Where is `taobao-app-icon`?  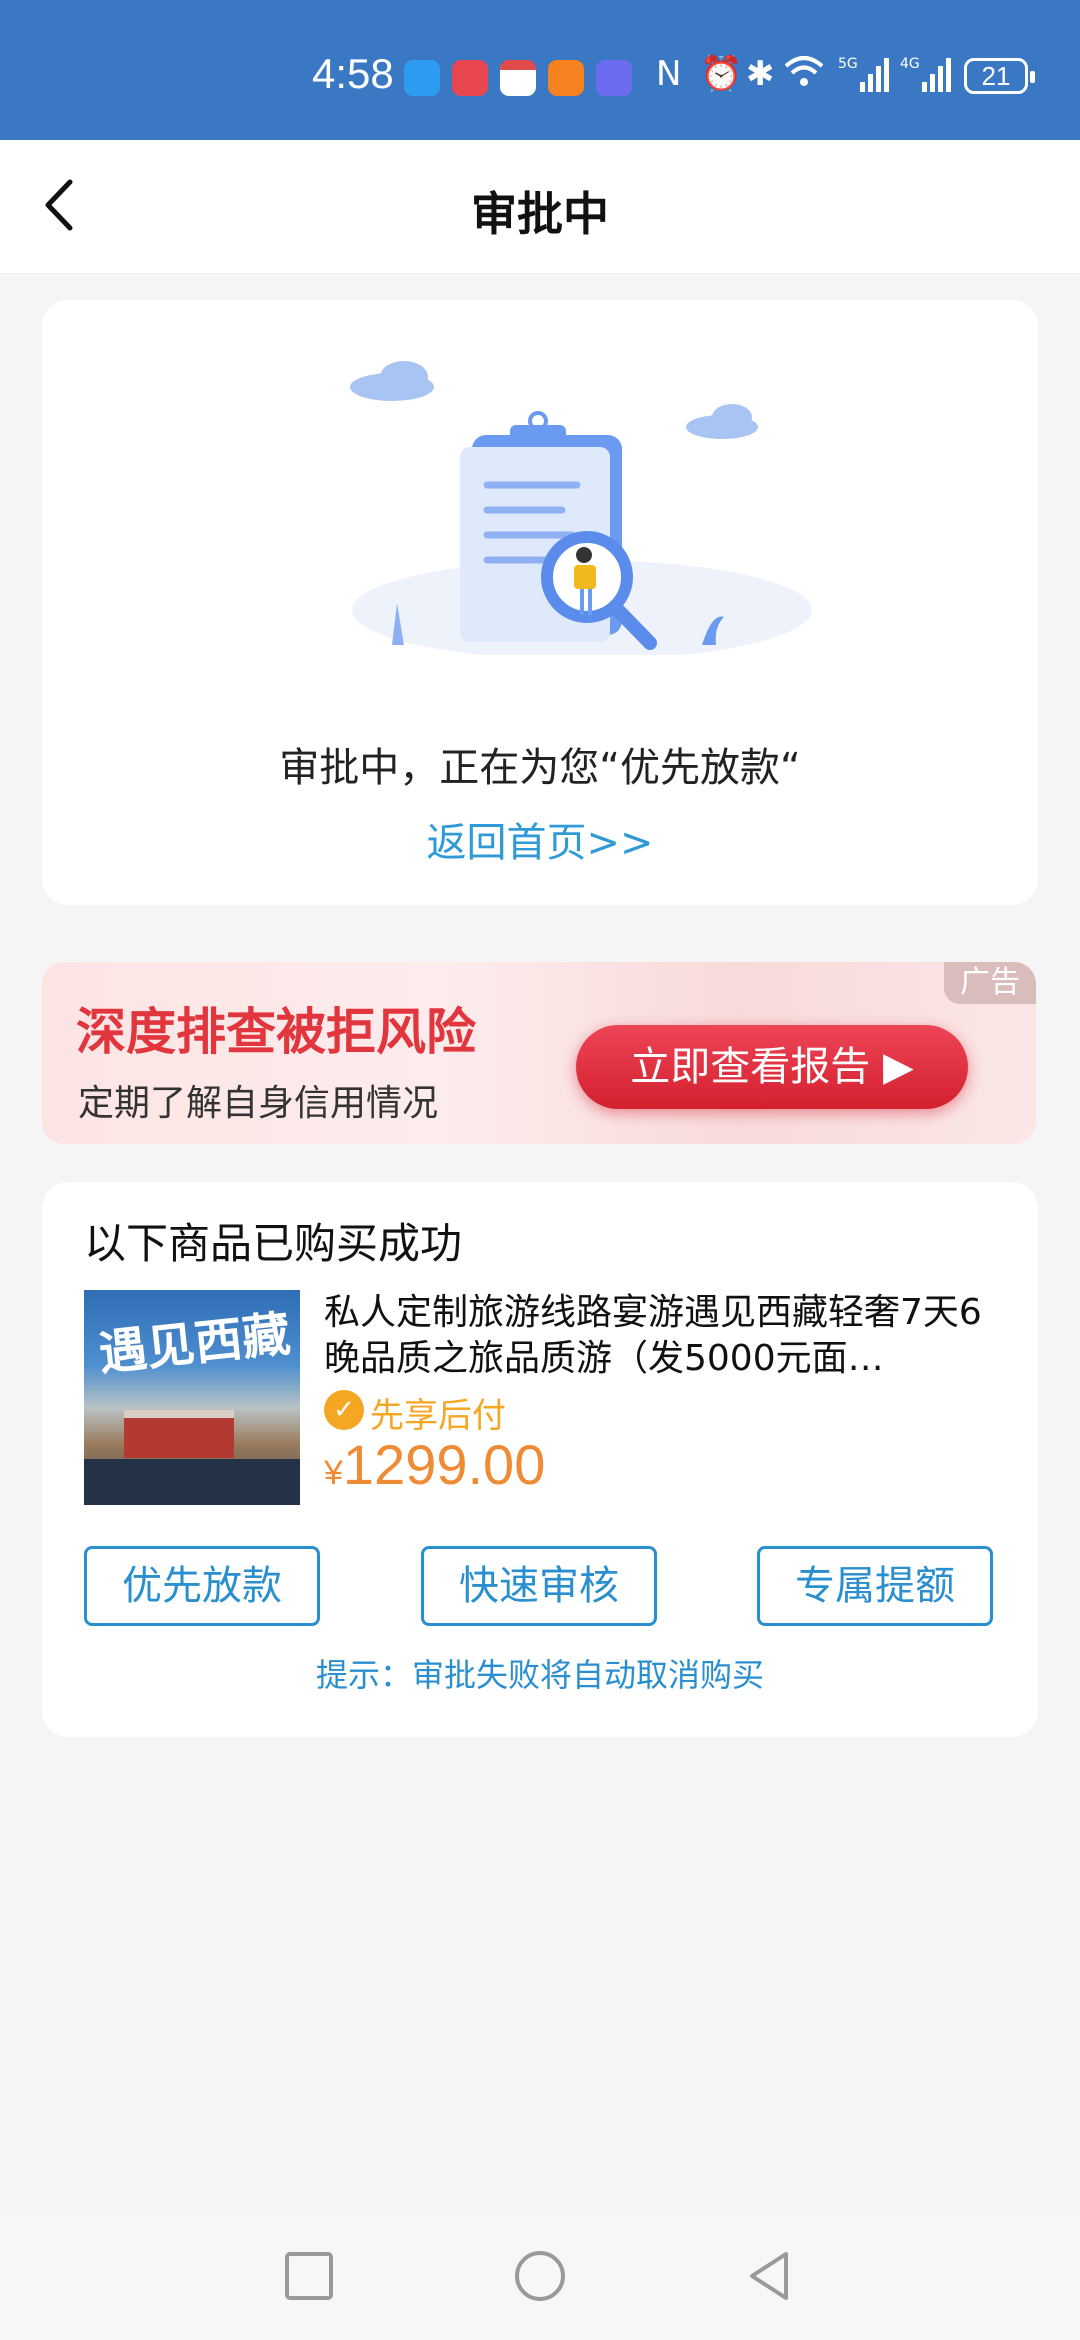
taobao-app-icon is located at coordinates (566, 78).